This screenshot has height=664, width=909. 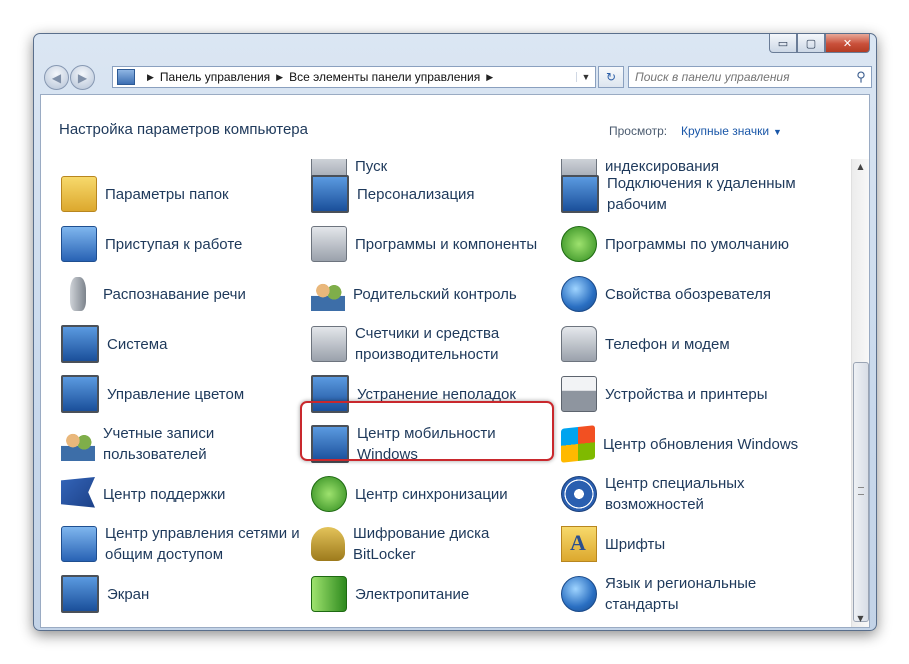 I want to click on grip-icon, so click(x=861, y=491).